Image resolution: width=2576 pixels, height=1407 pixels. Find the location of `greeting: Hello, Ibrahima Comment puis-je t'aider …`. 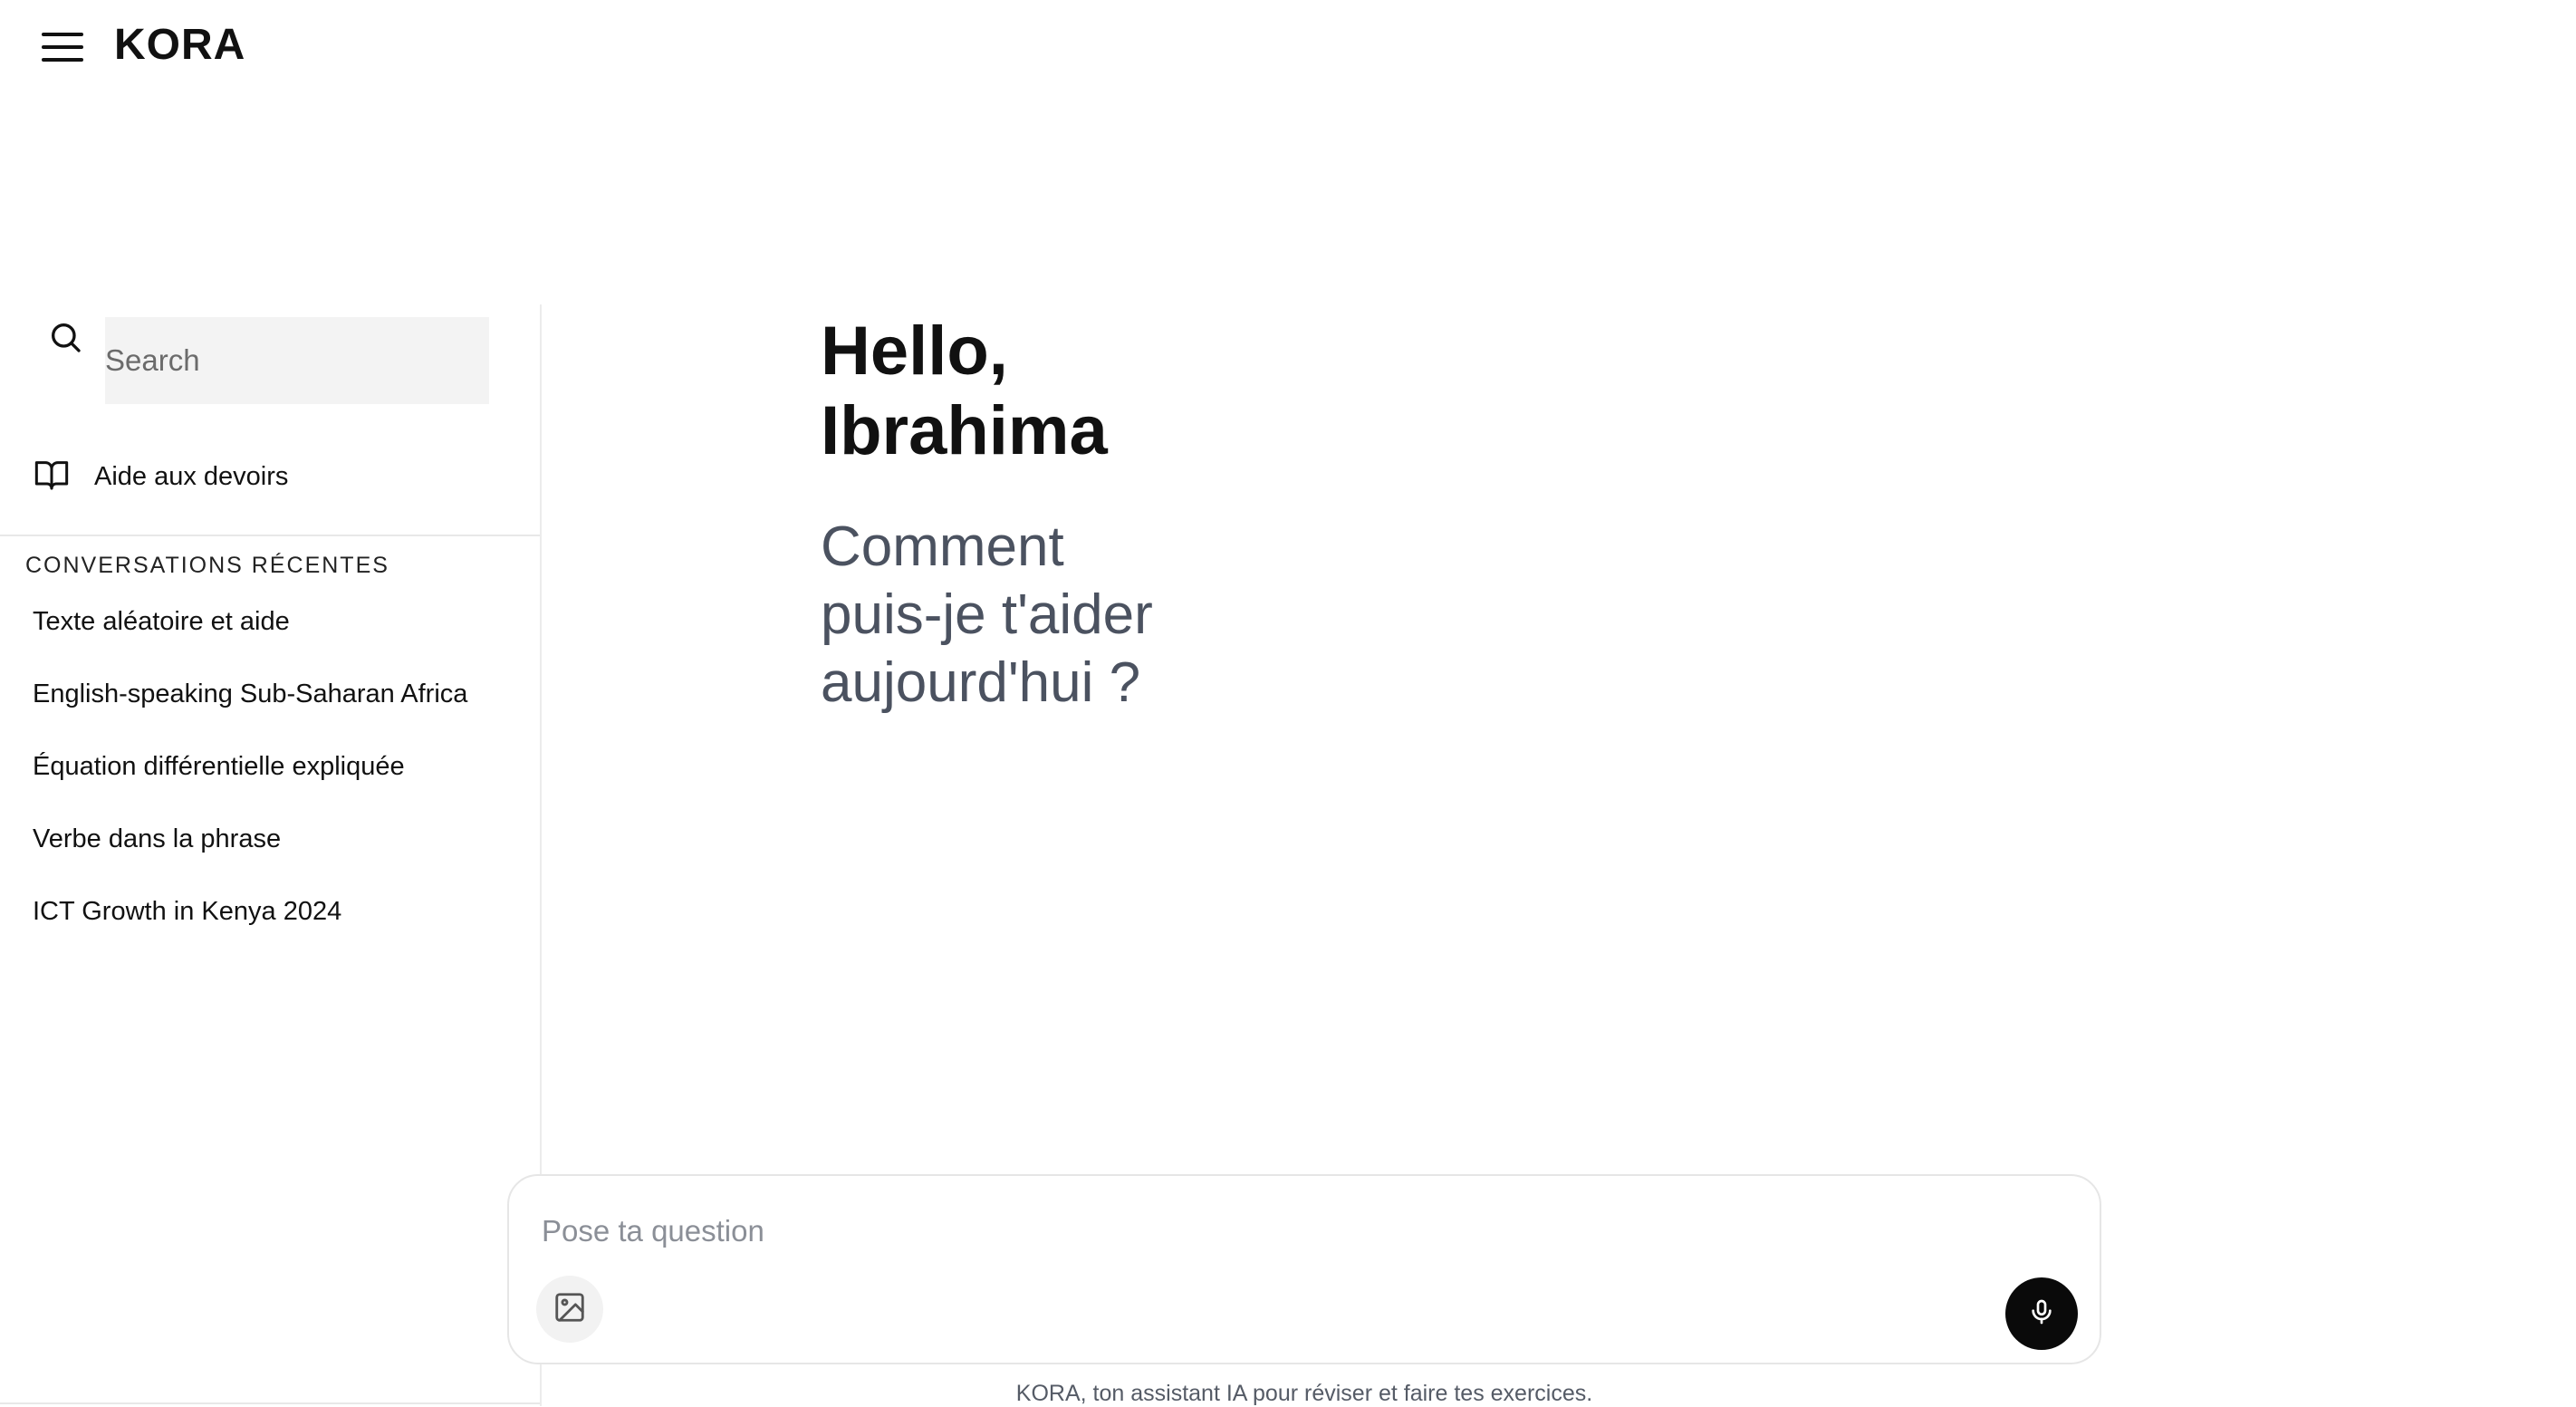

greeting: Hello, Ibrahima Comment puis-je t'aider … is located at coordinates (1047, 515).